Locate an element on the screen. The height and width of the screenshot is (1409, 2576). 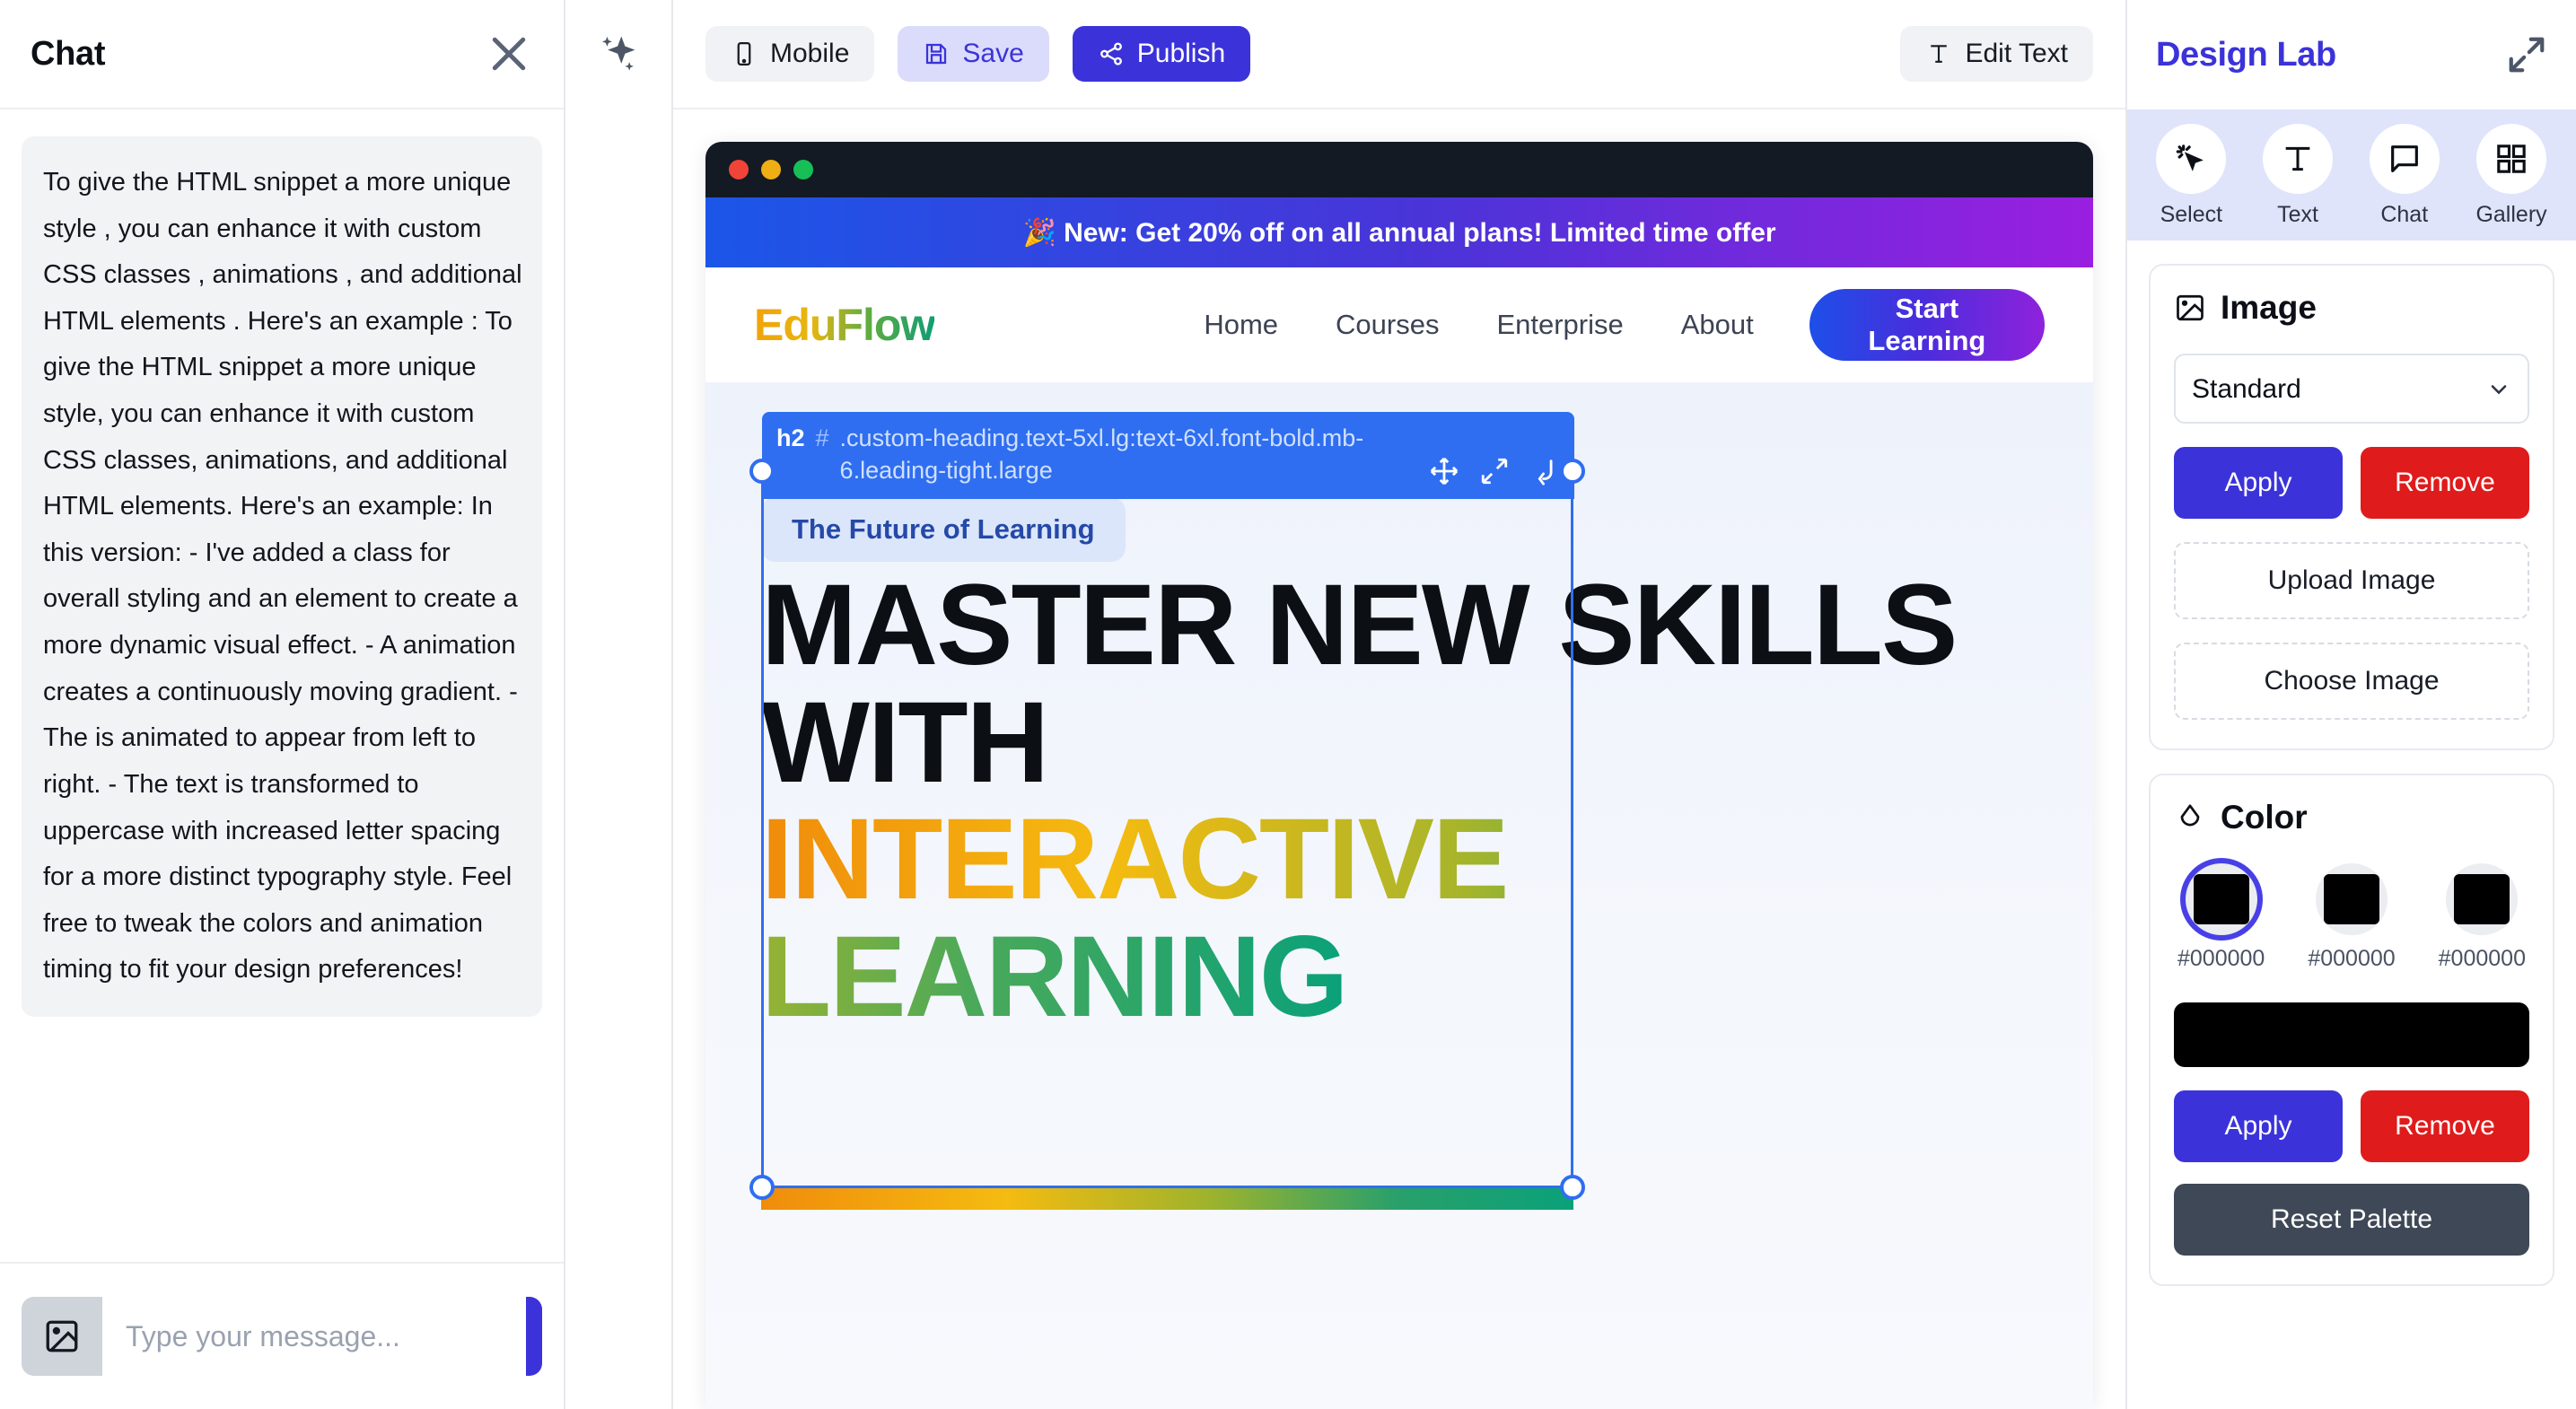
sparkle-icon is located at coordinates (618, 54).